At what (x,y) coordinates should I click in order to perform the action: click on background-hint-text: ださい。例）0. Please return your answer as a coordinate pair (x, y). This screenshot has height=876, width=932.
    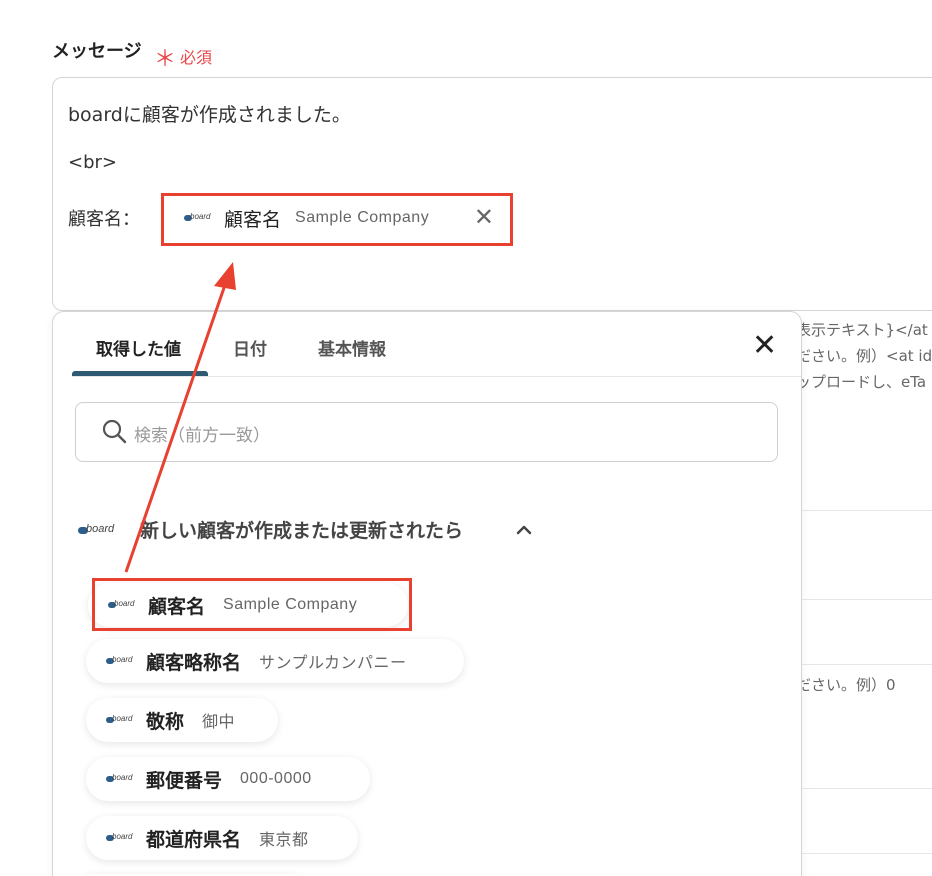
    Looking at the image, I should click on (846, 685).